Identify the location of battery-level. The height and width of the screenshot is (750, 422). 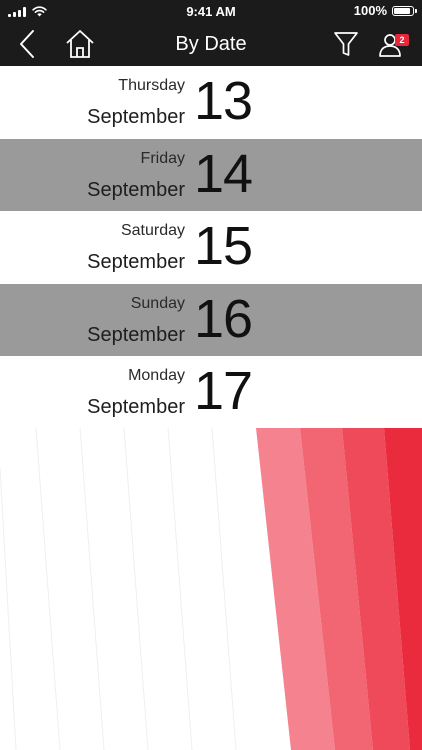
(402, 10).